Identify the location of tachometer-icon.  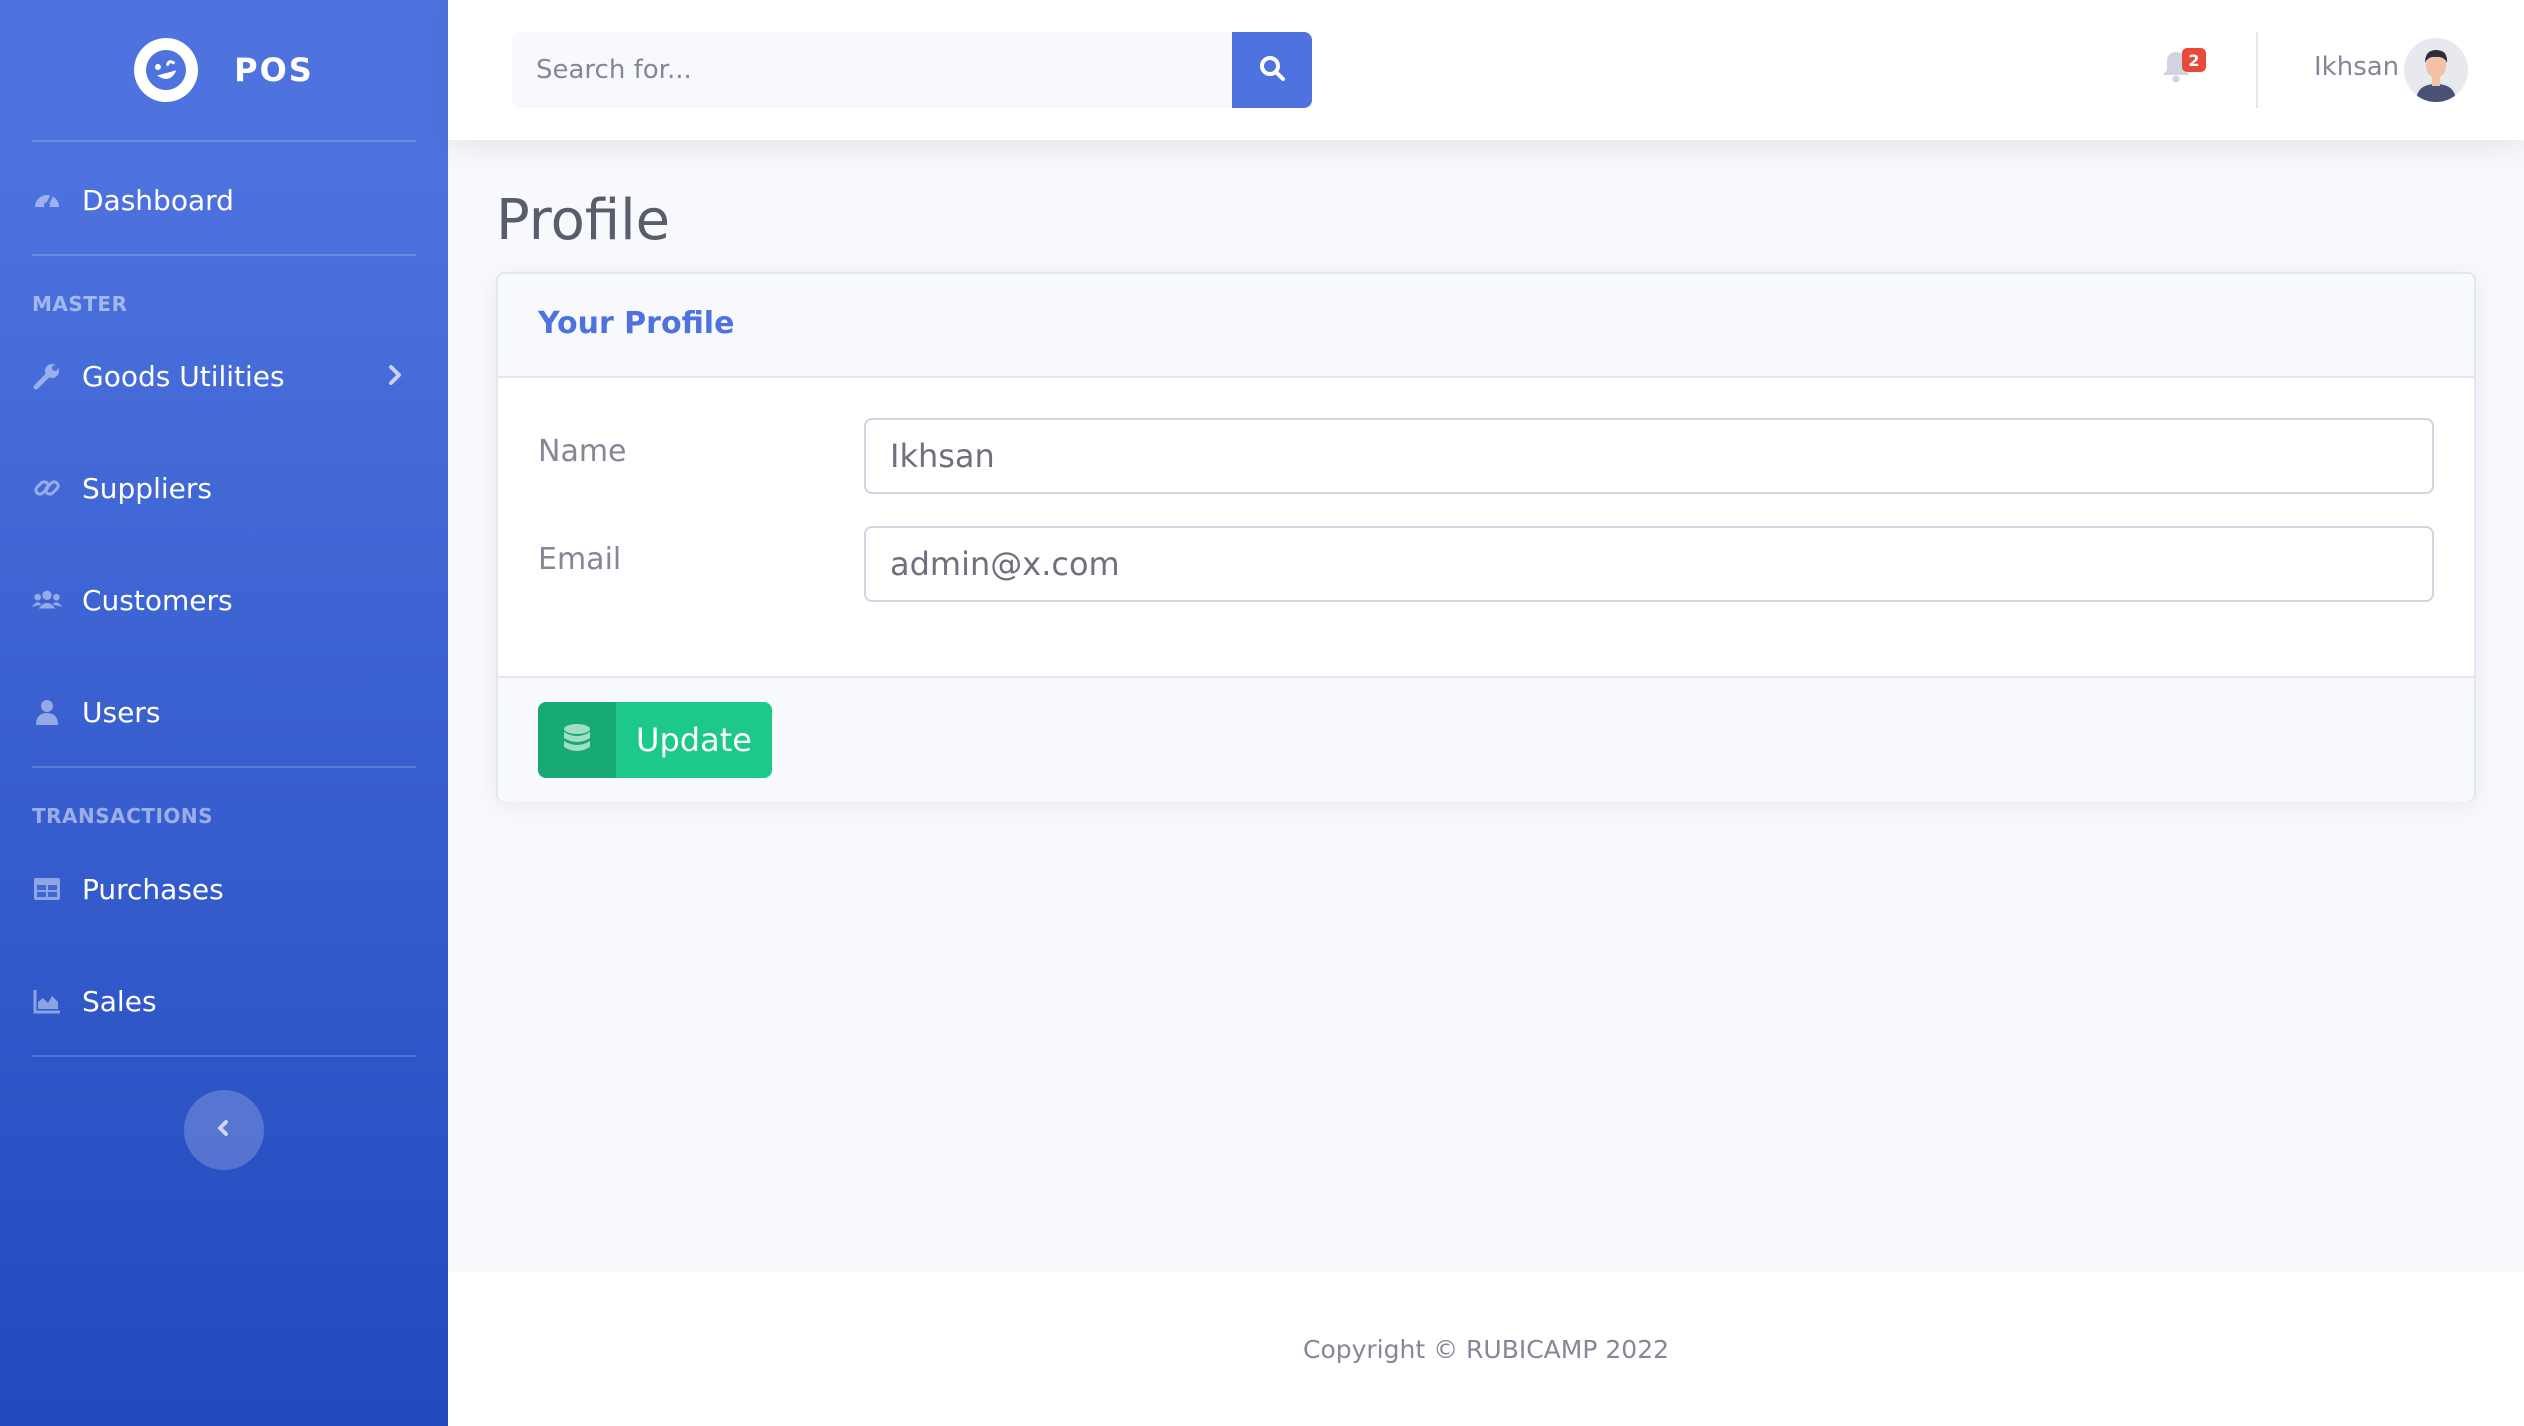
(47, 200).